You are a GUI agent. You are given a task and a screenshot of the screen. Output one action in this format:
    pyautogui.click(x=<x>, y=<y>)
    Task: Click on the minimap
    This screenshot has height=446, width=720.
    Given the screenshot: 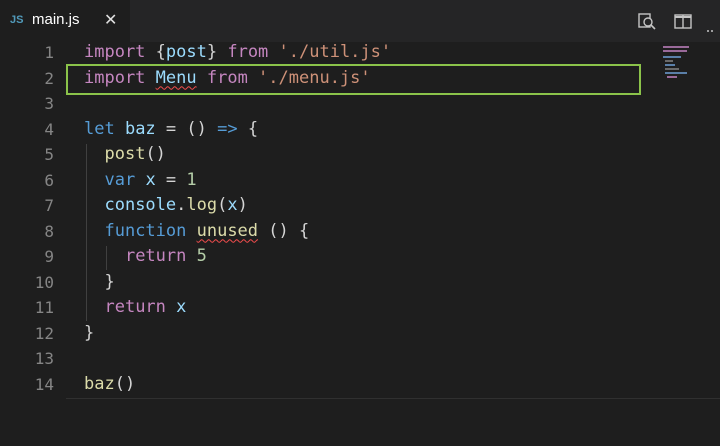 What is the action you would take?
    pyautogui.click(x=690, y=72)
    